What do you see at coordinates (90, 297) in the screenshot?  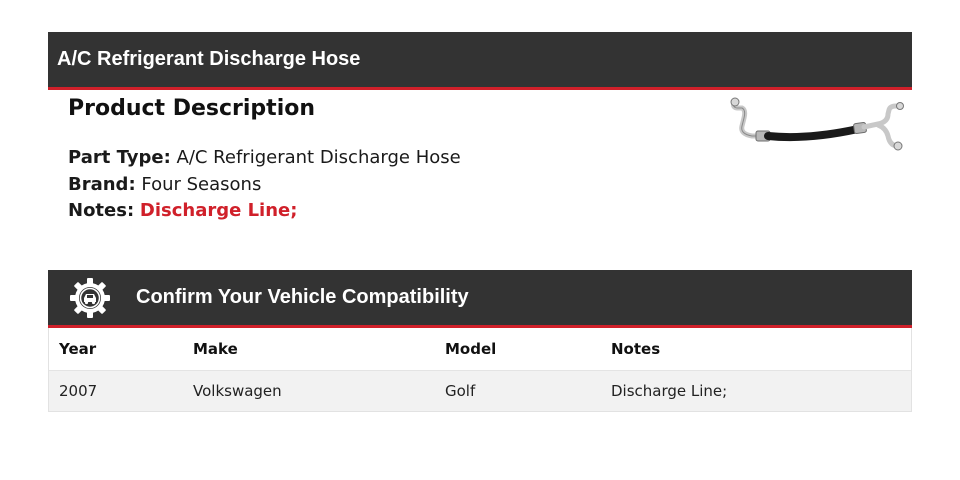 I see `gear-car-icon` at bounding box center [90, 297].